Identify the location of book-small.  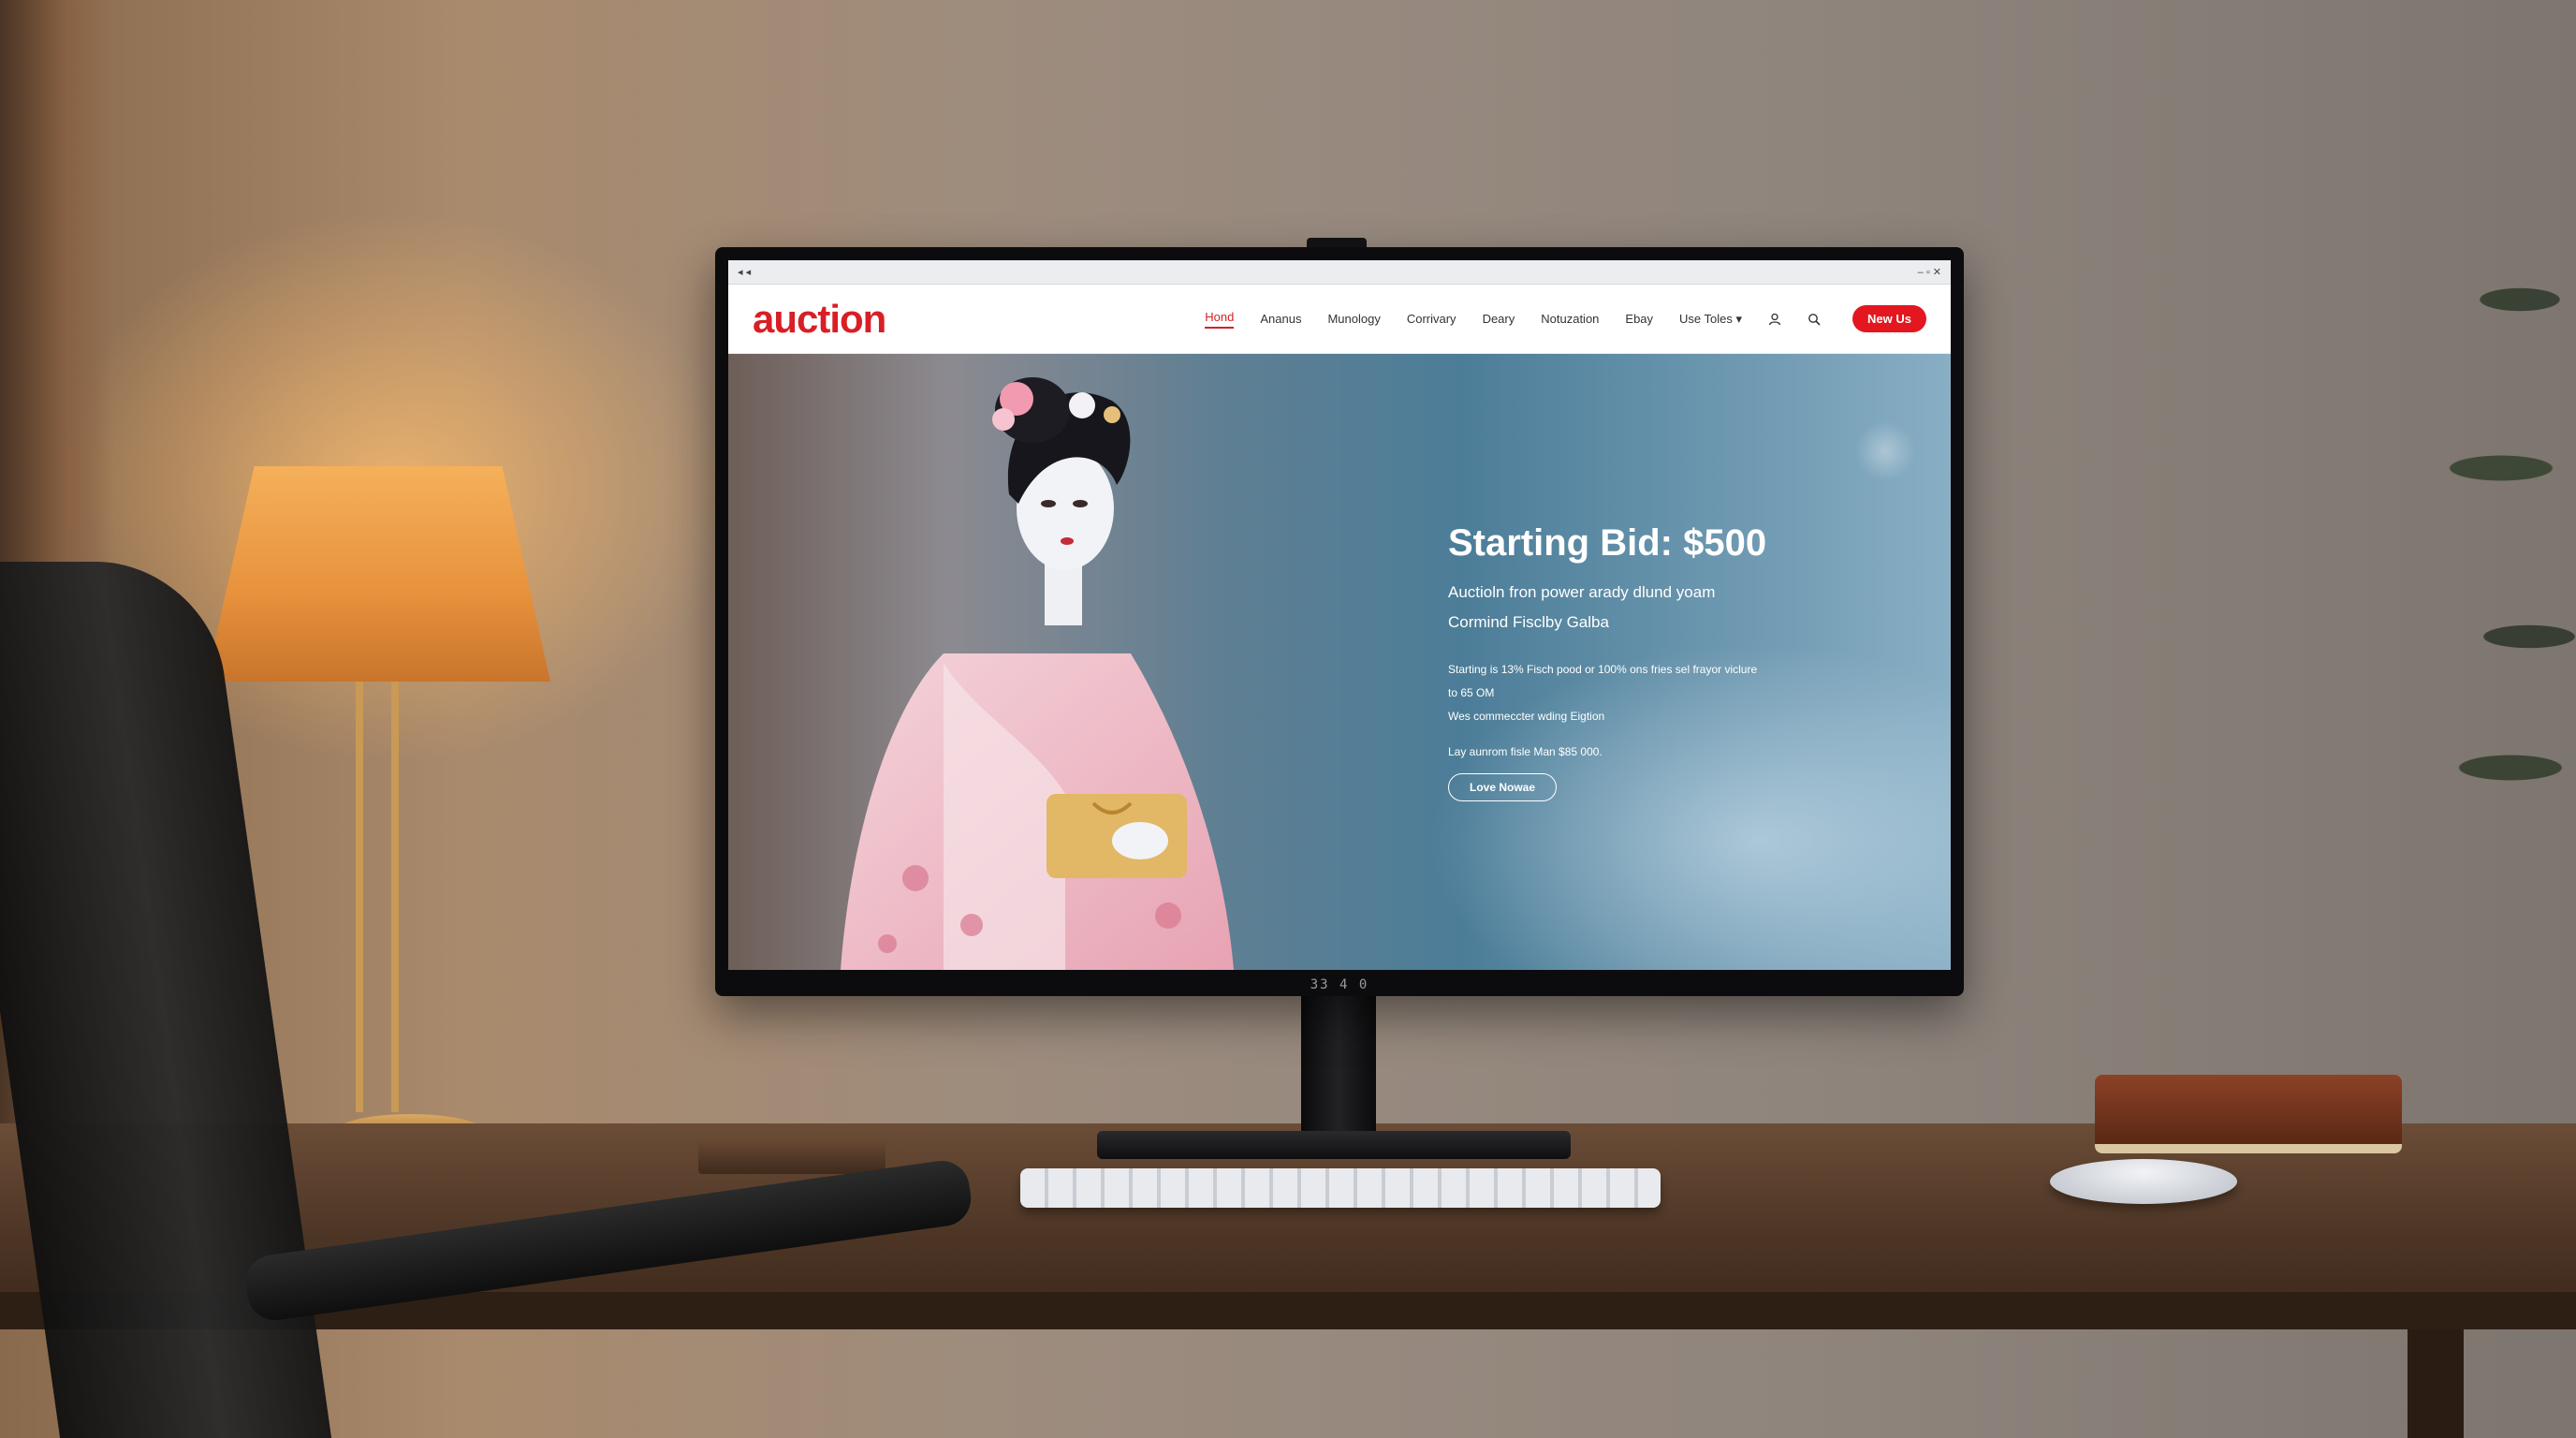
(792, 1156).